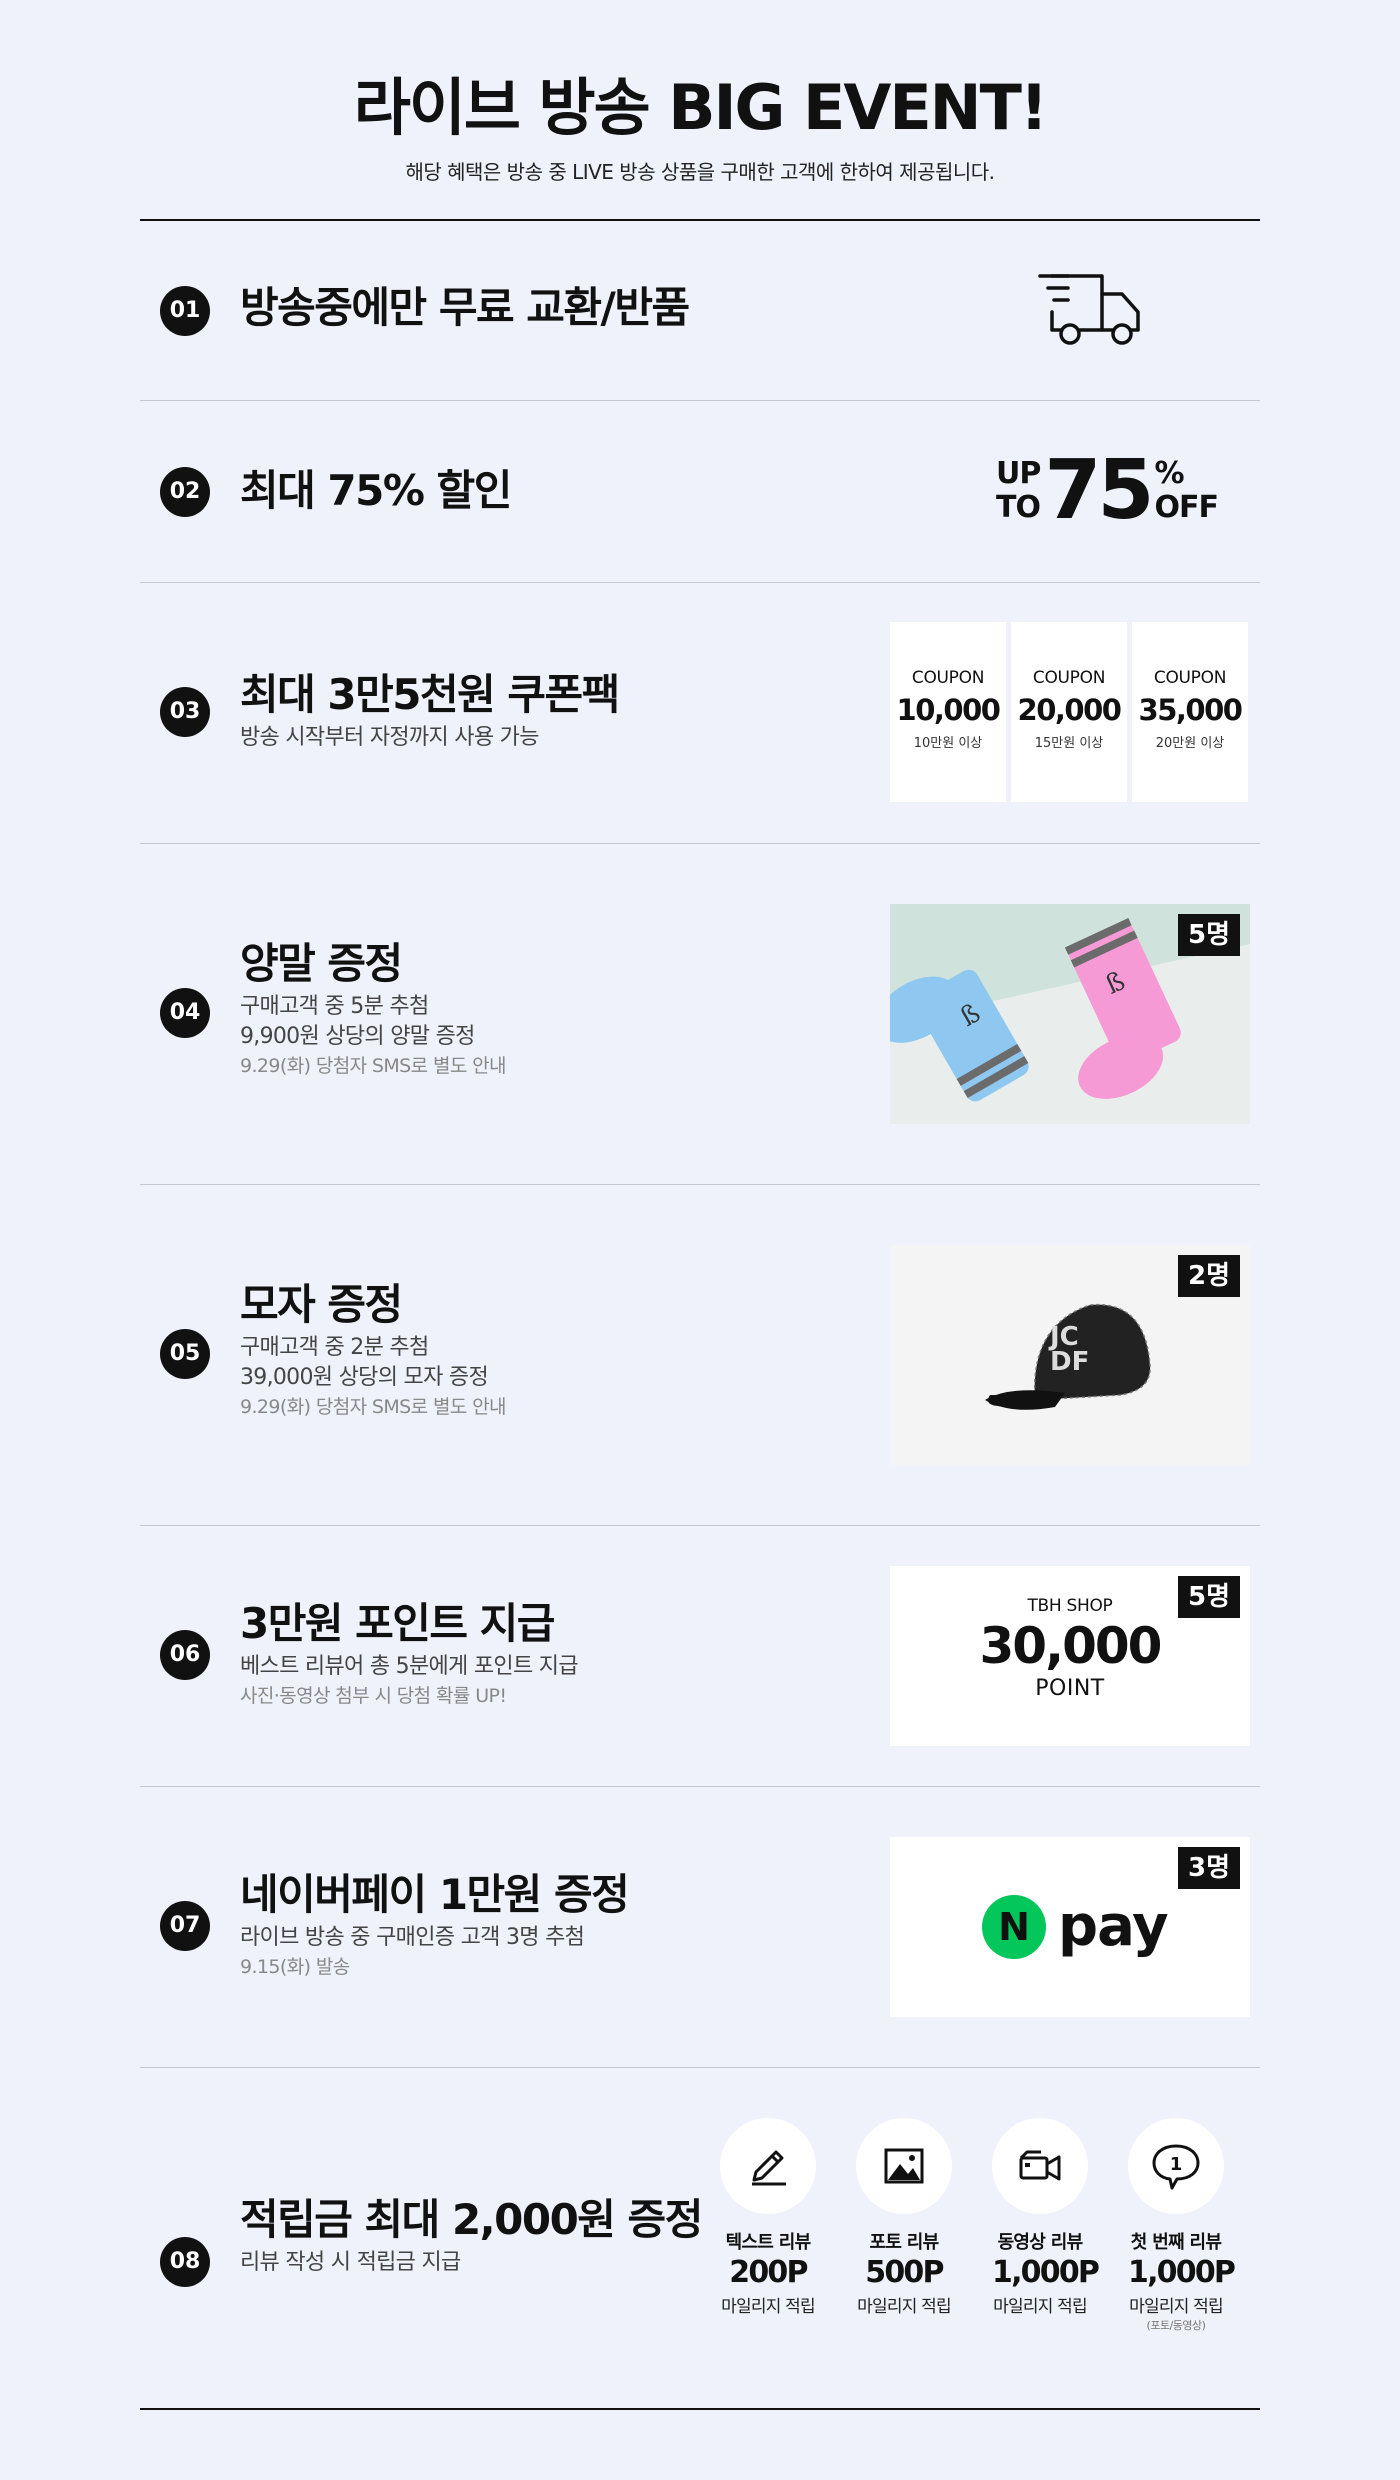  Describe the element at coordinates (295, 1967) in the screenshot. I see `event-note: 9.15(화) 발송` at that location.